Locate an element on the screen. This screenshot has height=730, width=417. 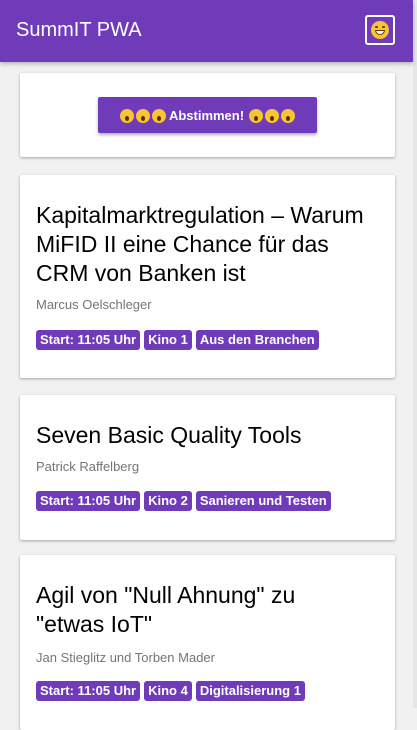
tag-room: Kino 1 is located at coordinates (168, 340).